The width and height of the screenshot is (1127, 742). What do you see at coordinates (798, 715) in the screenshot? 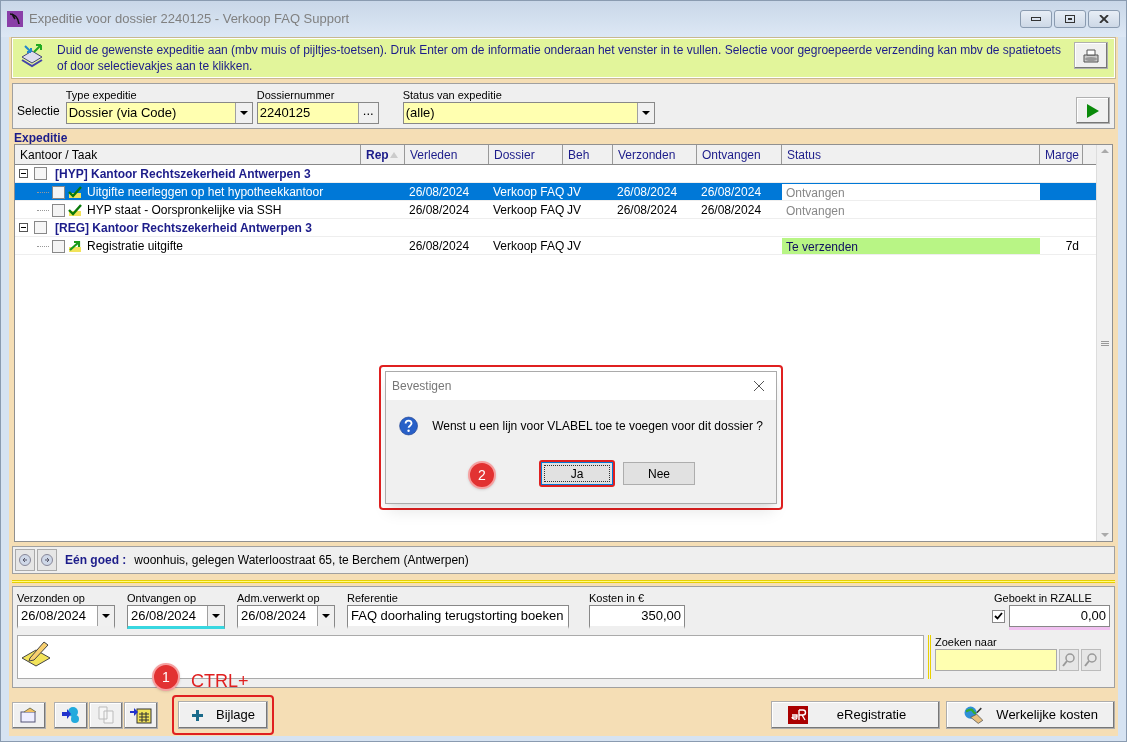
I see `logo-icon` at bounding box center [798, 715].